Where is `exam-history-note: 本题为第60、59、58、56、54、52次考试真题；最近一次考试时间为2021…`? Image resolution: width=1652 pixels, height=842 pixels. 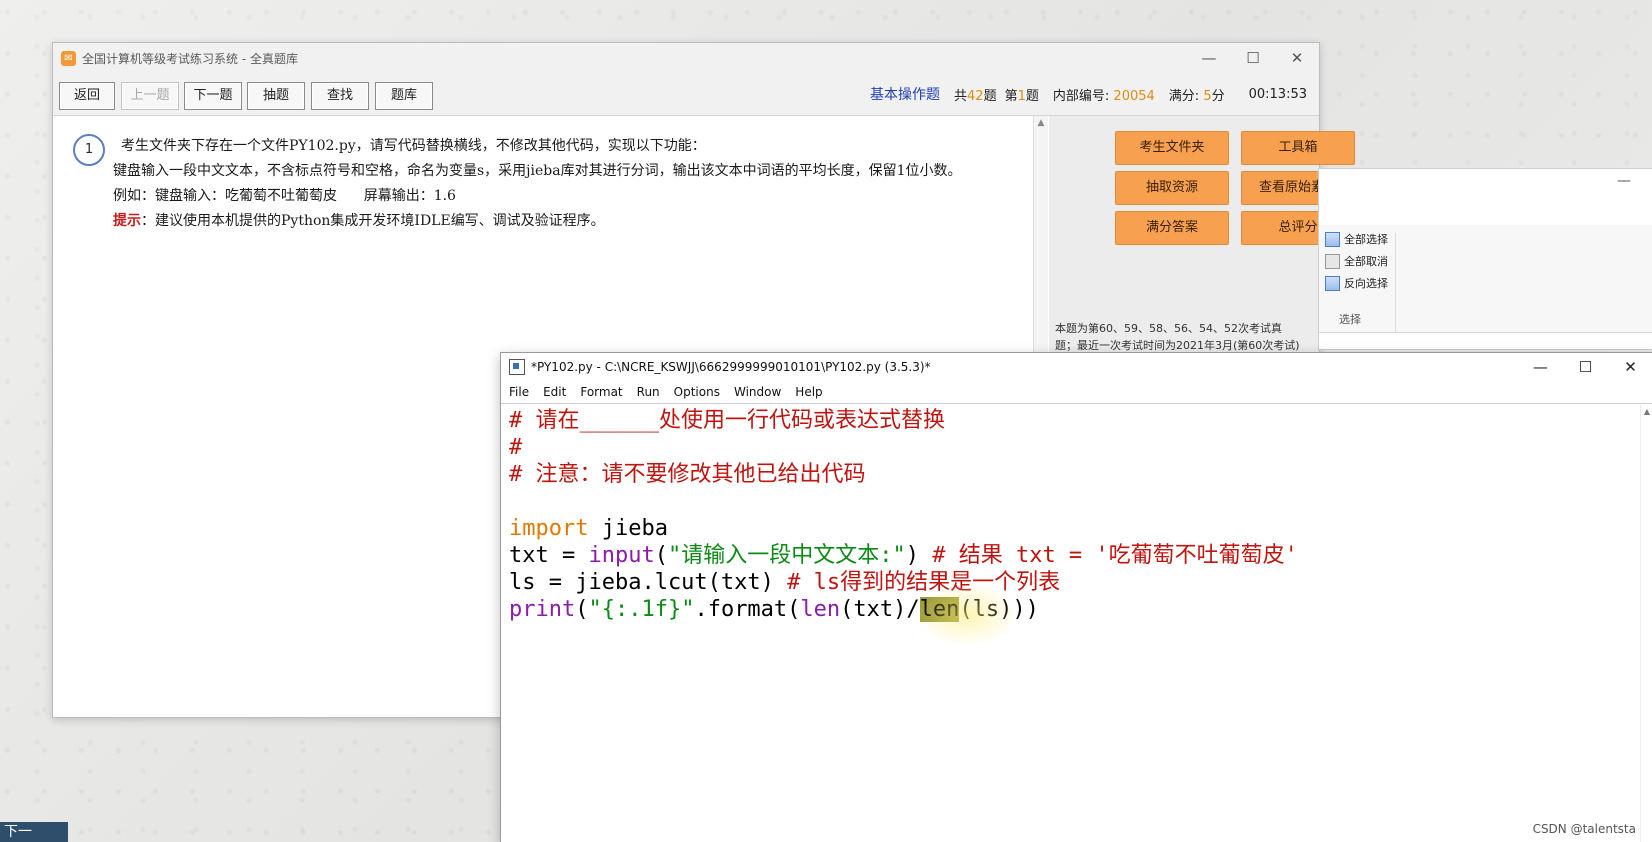
exam-history-note: 本题为第60、59、58、56、54、52次考试真题；最近一次考试时间为2021… is located at coordinates (1177, 337).